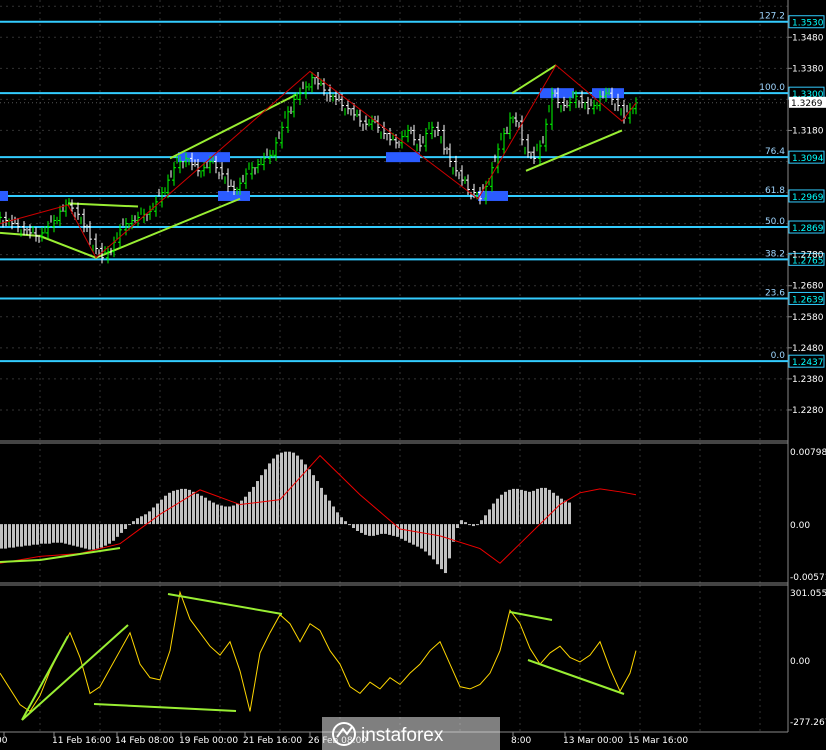  I want to click on fib-price-label: 1.2869, so click(808, 229).